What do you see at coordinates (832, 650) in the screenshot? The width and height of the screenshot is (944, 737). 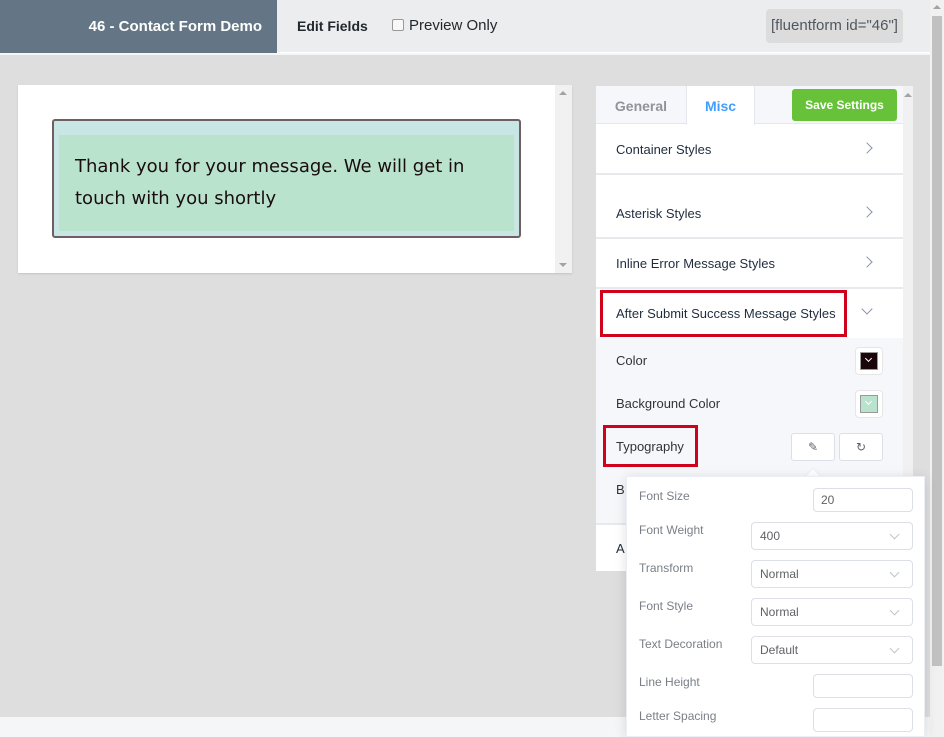 I see `text-decoration-select: Default` at bounding box center [832, 650].